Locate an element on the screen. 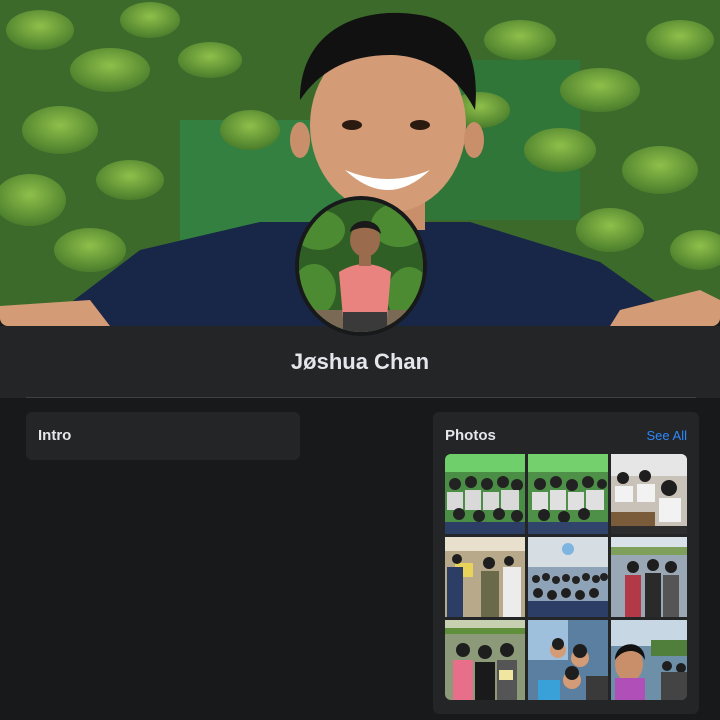  see-all-photos-link: See All is located at coordinates (667, 435).